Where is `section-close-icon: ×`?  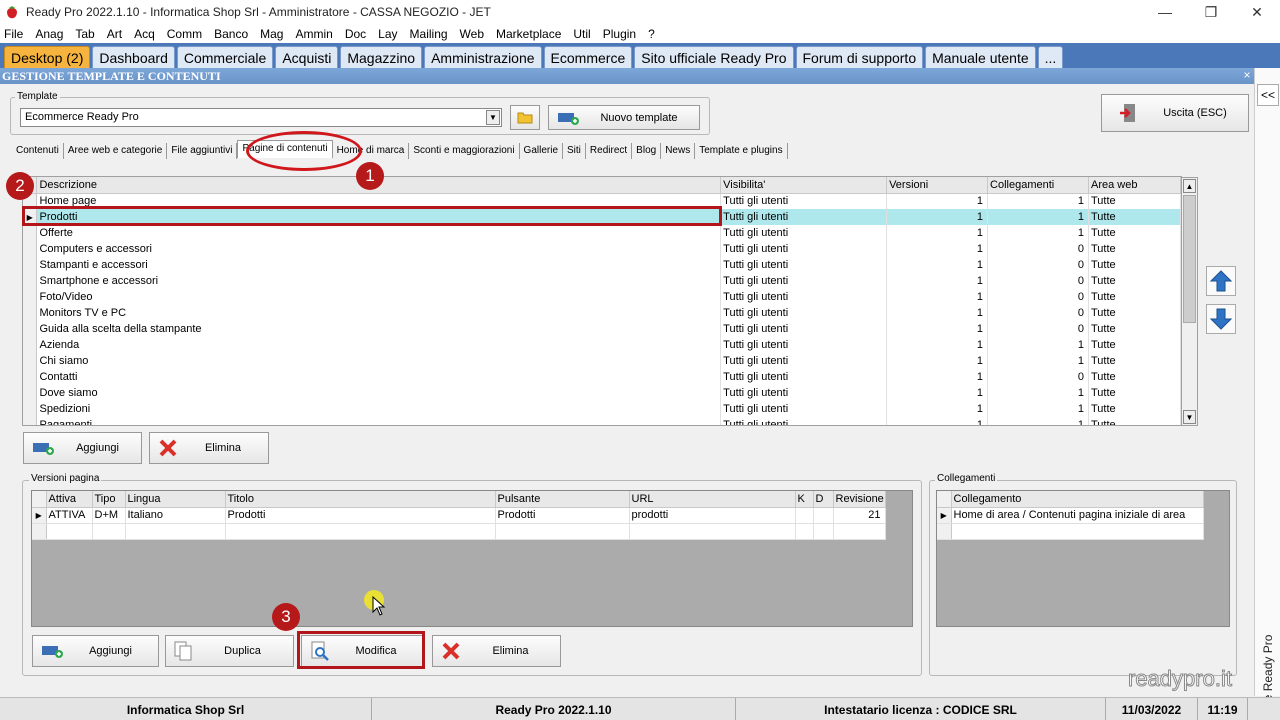 section-close-icon: × is located at coordinates (1247, 75).